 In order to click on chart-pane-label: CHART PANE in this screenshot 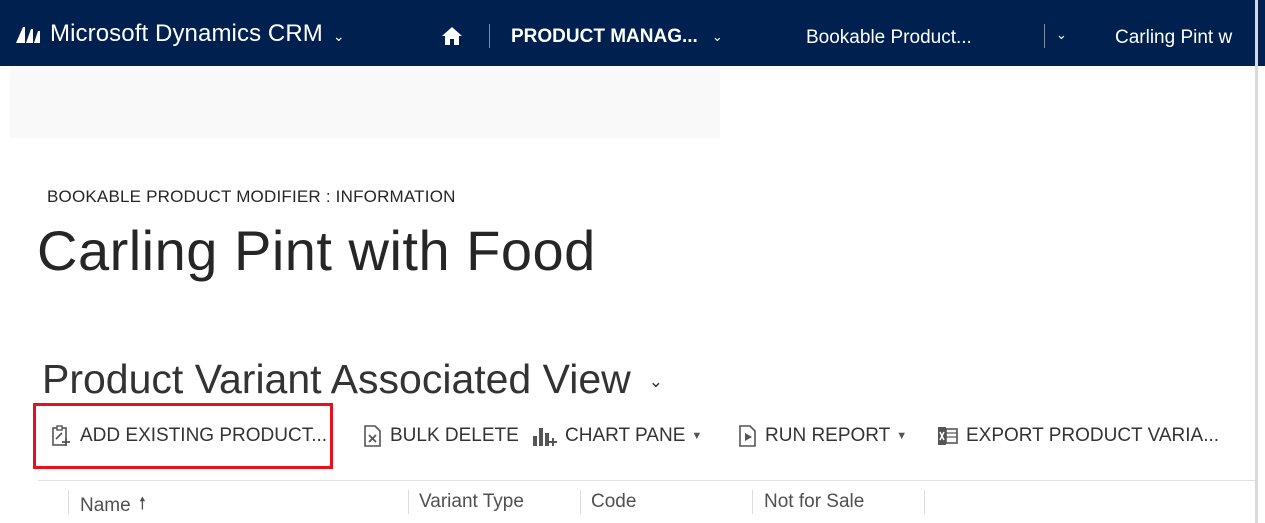, I will do `click(625, 435)`.